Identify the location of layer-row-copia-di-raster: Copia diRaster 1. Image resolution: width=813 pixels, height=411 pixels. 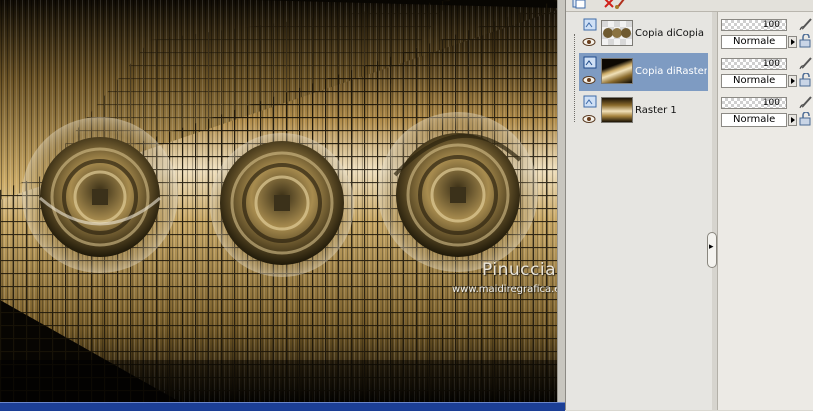
(643, 72).